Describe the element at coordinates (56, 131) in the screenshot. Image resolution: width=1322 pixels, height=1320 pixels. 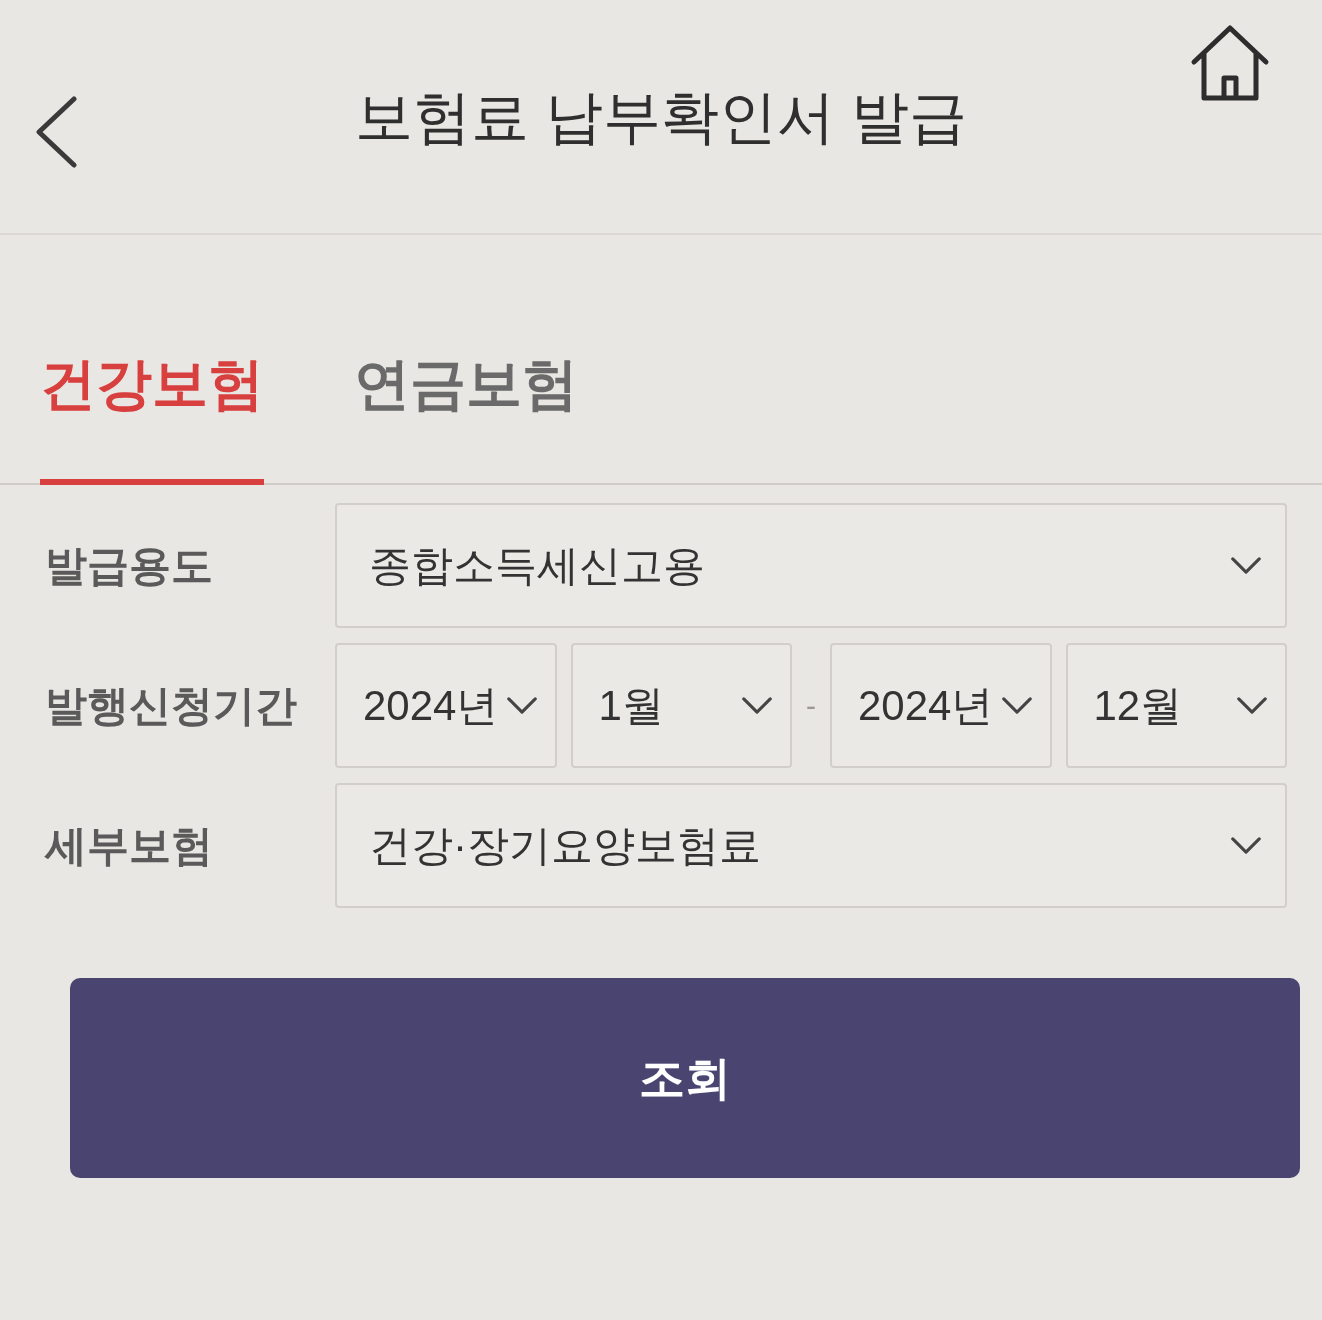
I see `back-icon` at that location.